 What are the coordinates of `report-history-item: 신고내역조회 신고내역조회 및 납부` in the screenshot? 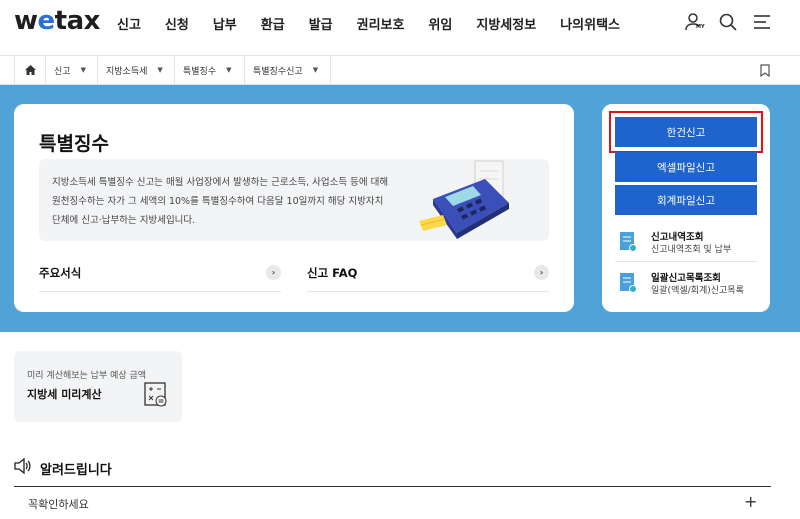 It's located at (689, 243).